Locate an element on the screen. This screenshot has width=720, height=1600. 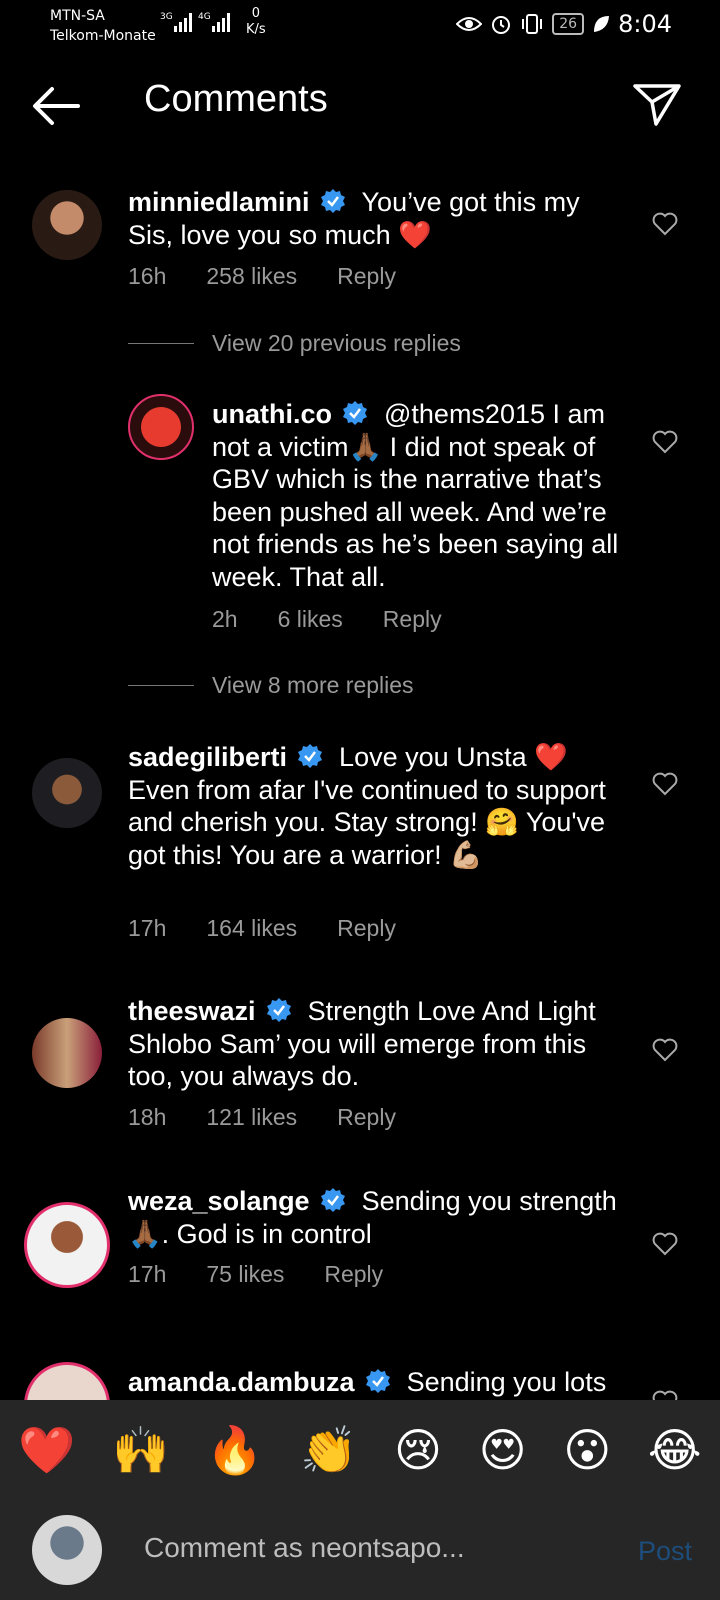
arrow-left-icon is located at coordinates (56, 106).